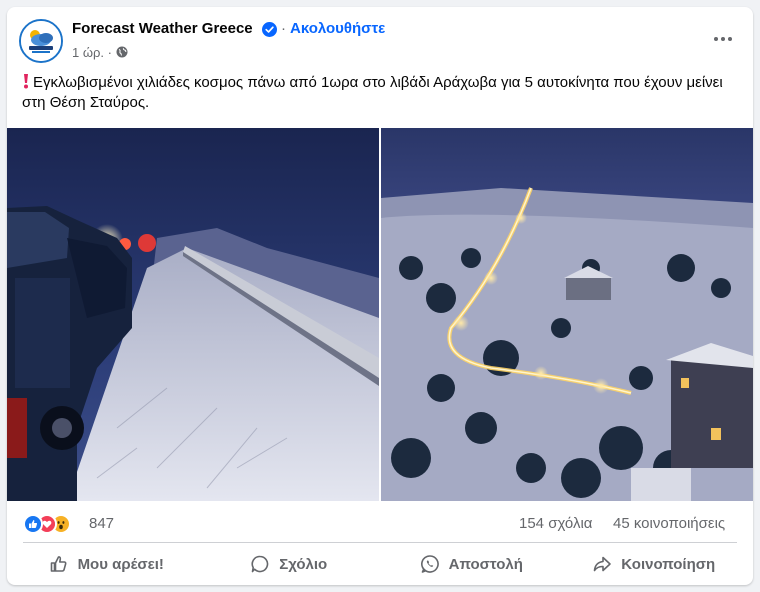 The height and width of the screenshot is (592, 760). I want to click on more-options-button, so click(723, 39).